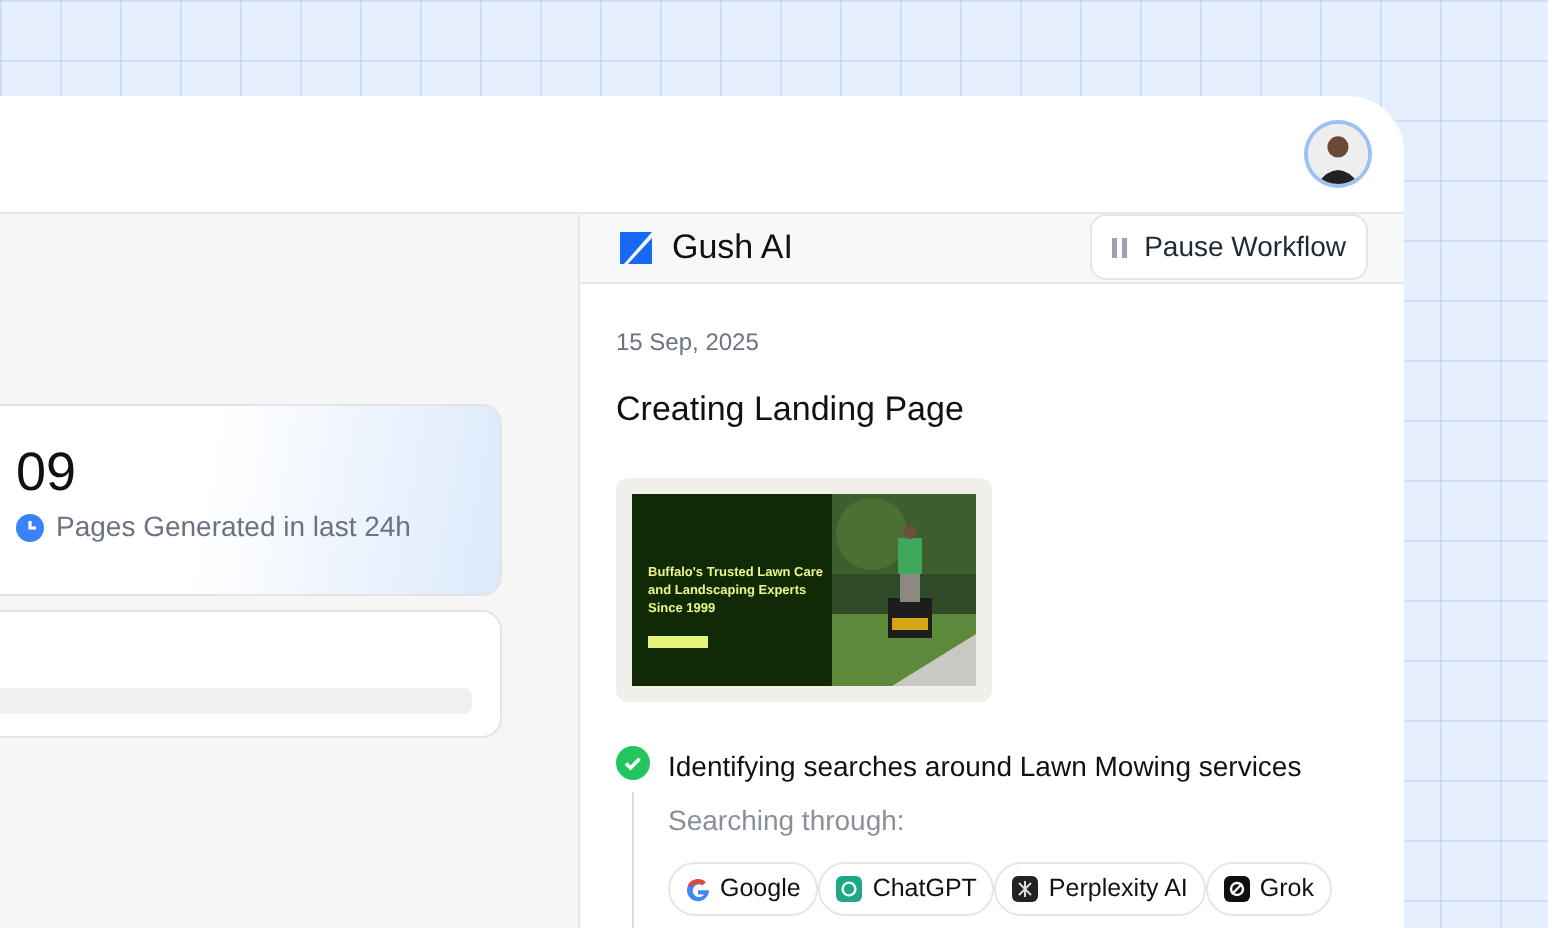 The height and width of the screenshot is (928, 1548). Describe the element at coordinates (1025, 889) in the screenshot. I see `perplexity-icon` at that location.